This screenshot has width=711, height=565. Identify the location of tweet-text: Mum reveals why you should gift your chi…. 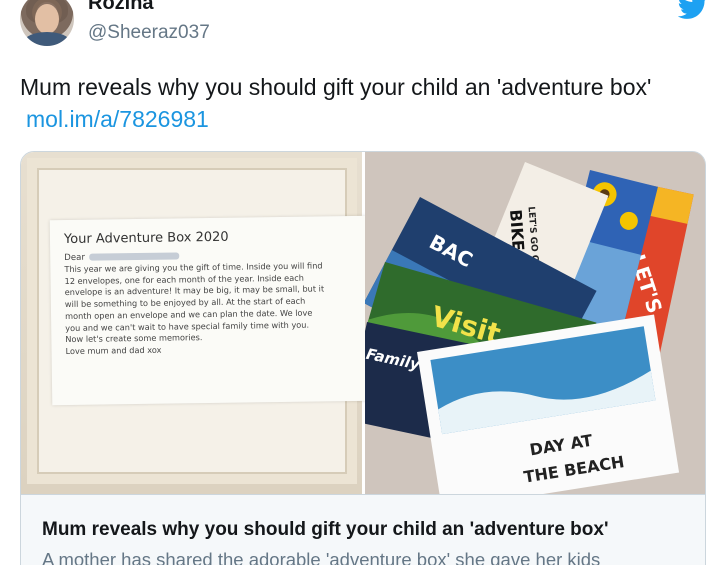
(336, 87).